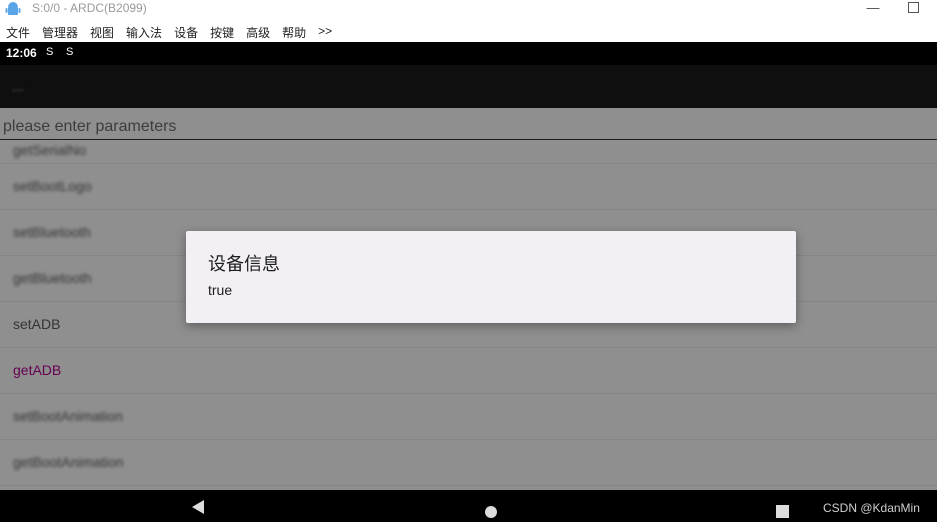  I want to click on menu-more: >>, so click(325, 31).